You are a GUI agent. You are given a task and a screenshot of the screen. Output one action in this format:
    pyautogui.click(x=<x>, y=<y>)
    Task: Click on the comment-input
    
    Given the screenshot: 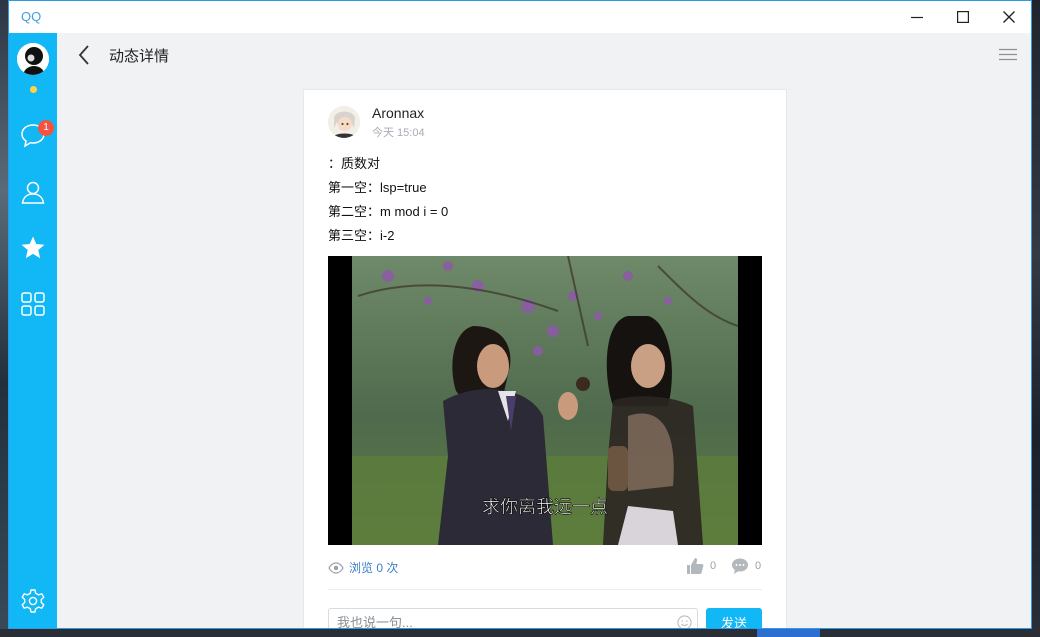 What is the action you would take?
    pyautogui.click(x=513, y=618)
    